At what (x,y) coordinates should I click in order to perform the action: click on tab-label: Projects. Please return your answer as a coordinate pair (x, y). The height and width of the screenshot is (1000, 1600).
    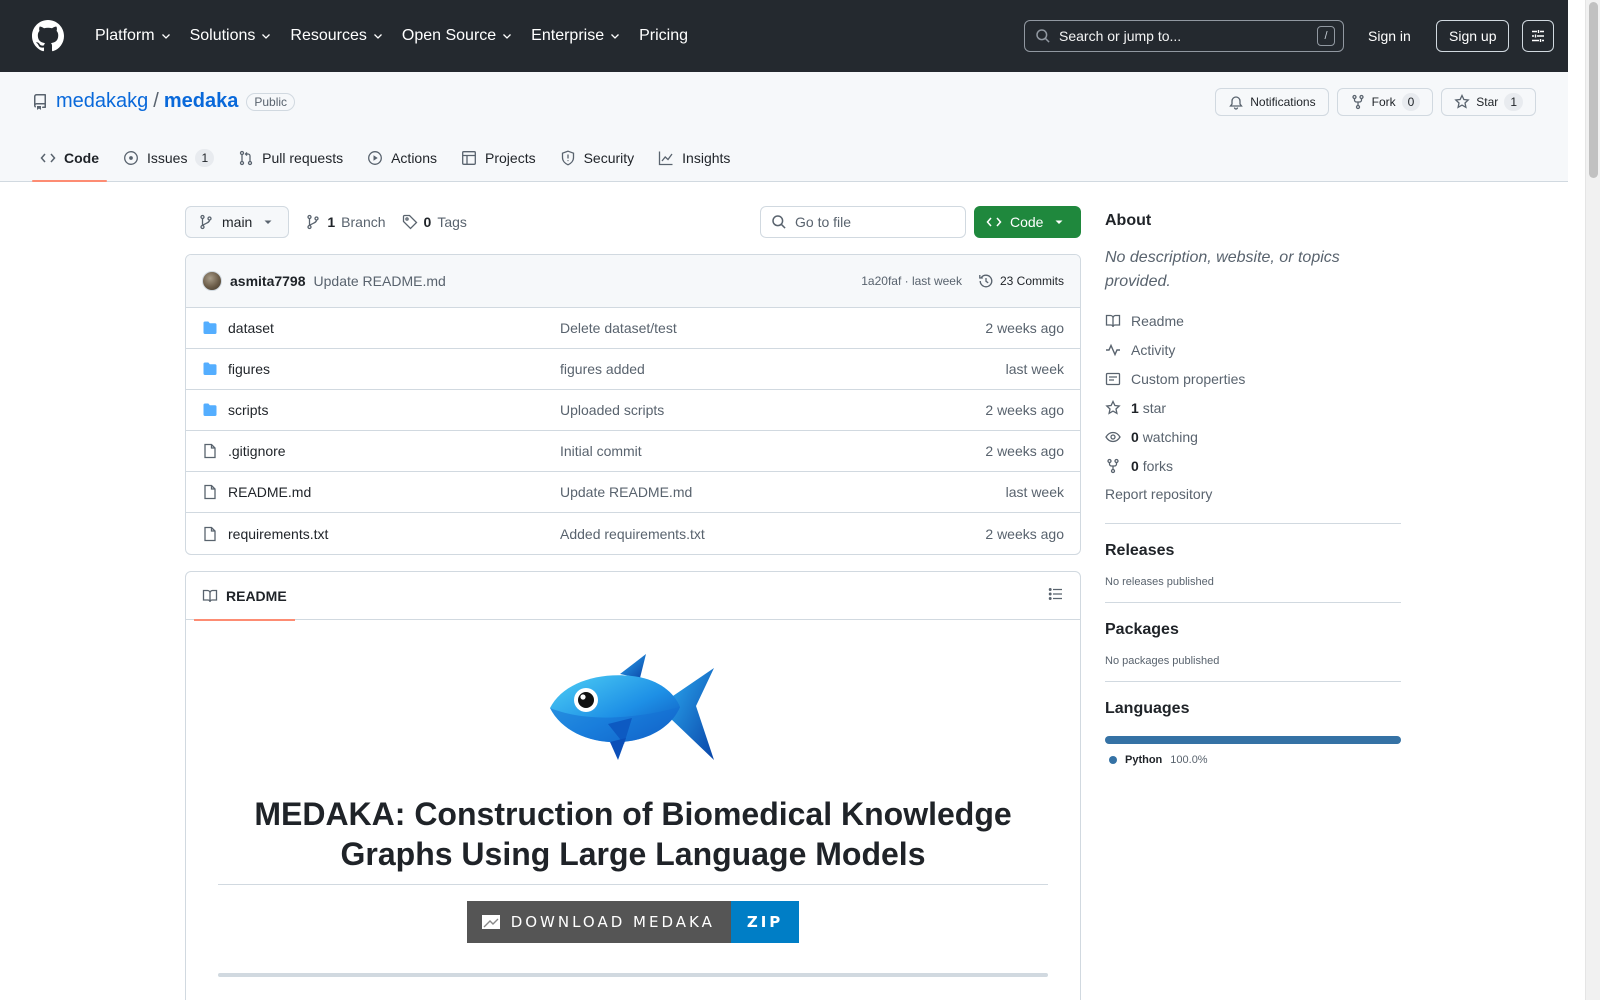
    Looking at the image, I should click on (510, 158).